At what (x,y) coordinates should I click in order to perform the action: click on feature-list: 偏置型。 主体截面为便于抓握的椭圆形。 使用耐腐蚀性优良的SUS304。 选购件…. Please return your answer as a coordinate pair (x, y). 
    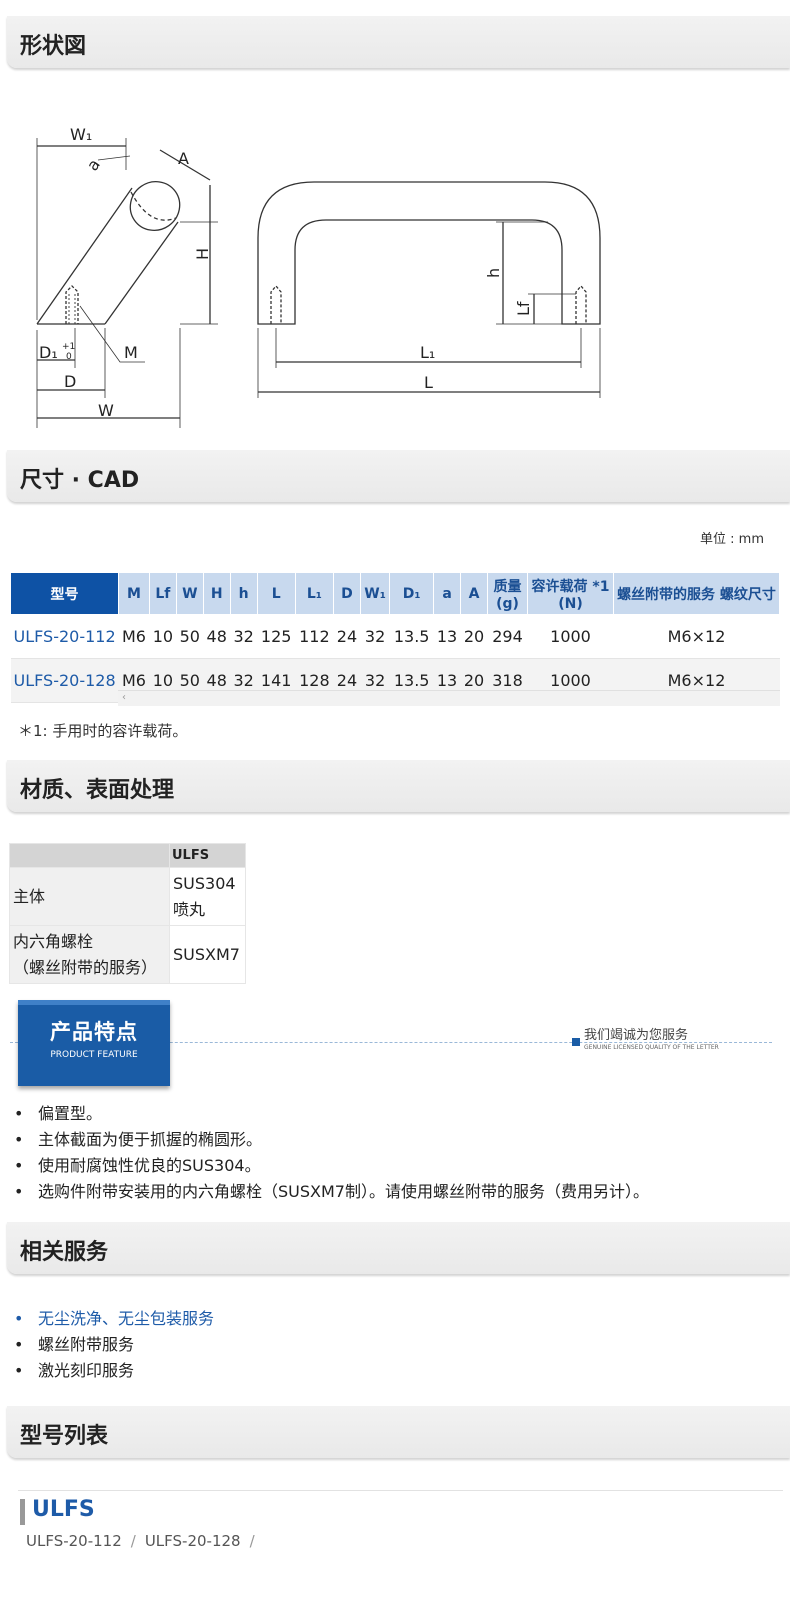
    Looking at the image, I should click on (331, 1153).